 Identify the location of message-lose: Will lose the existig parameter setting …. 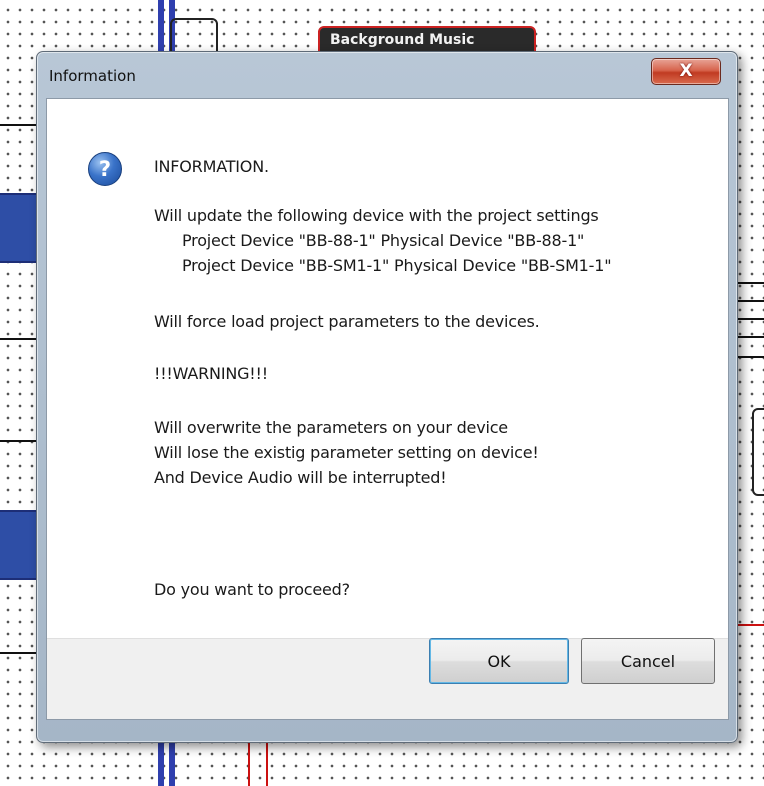
(346, 452).